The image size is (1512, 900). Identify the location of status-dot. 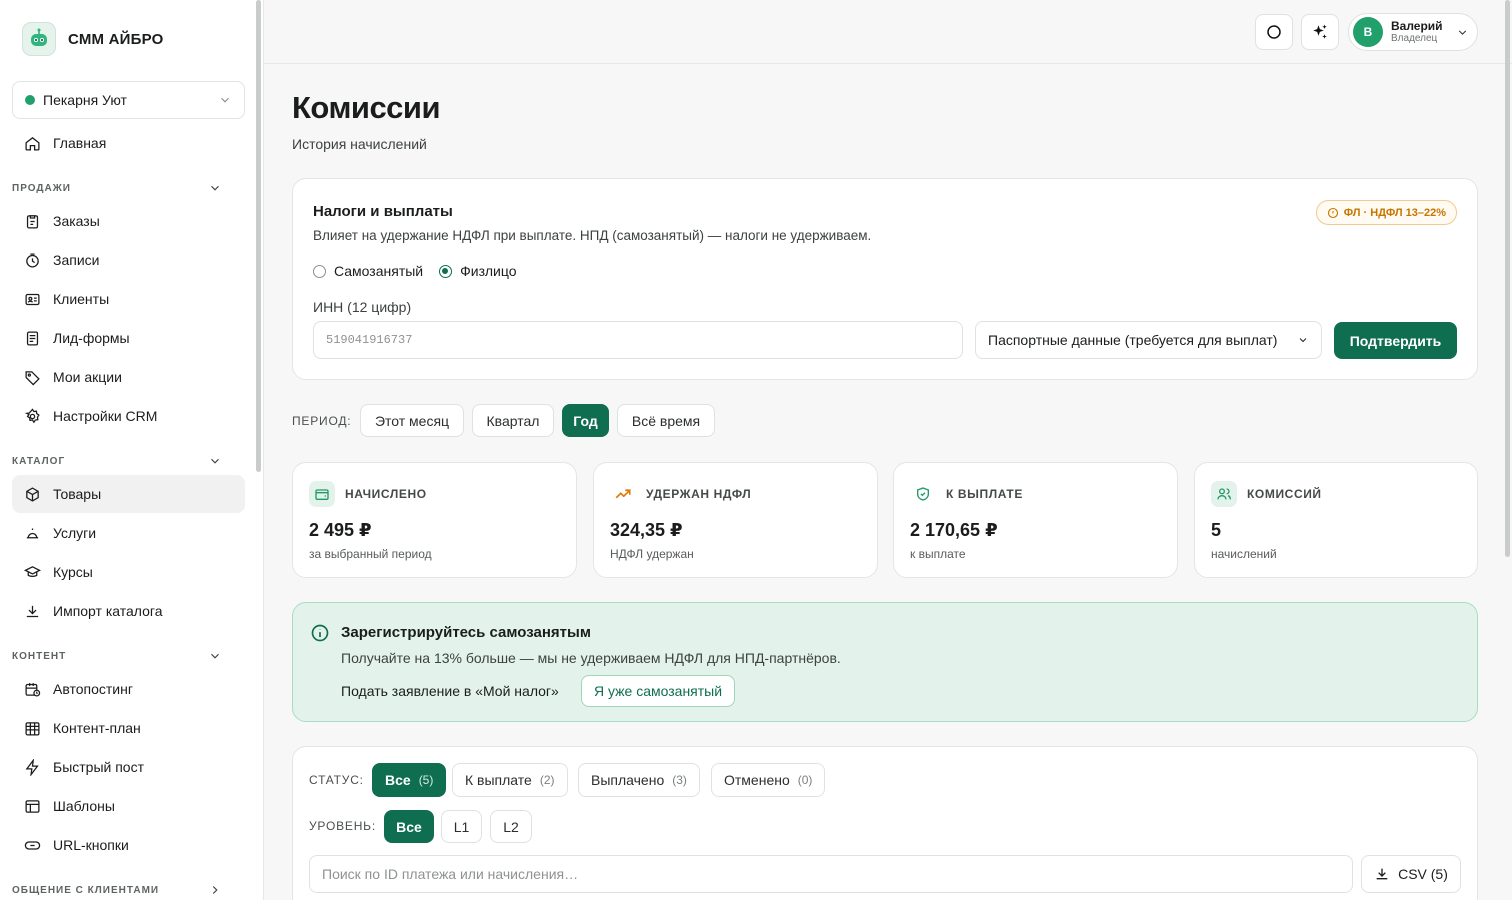
(30, 100).